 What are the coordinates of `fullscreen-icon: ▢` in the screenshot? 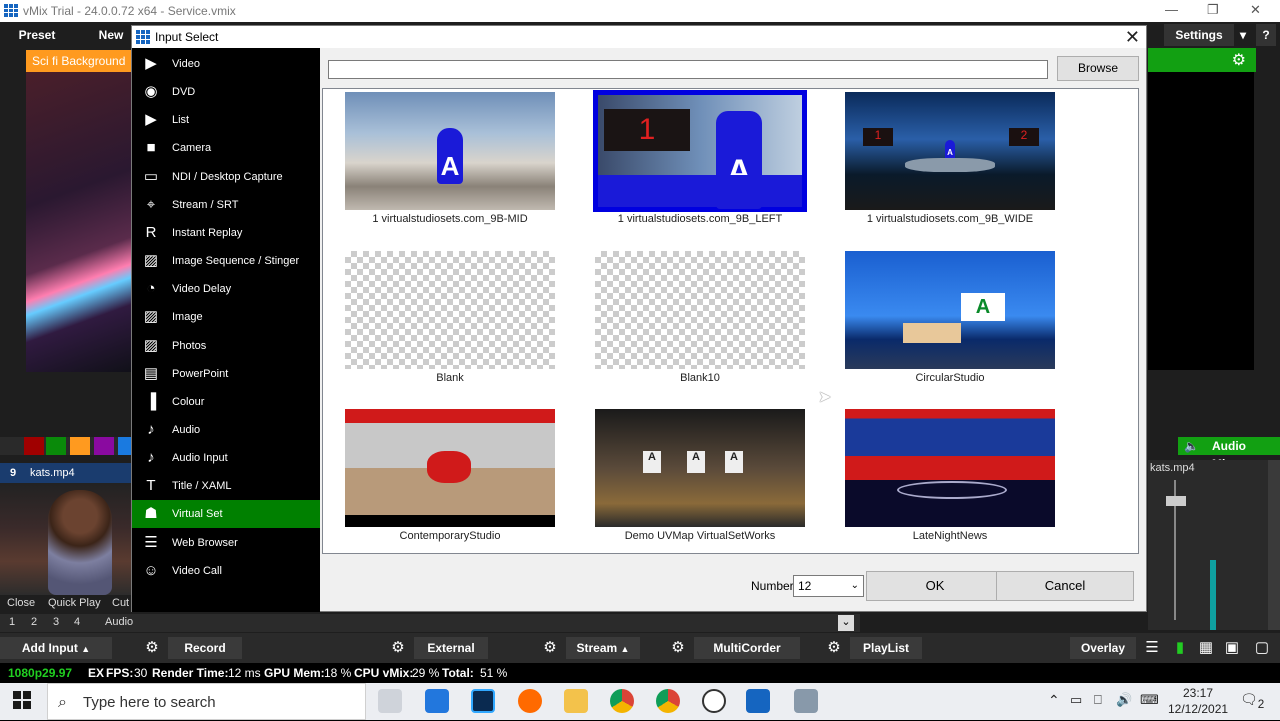 It's located at (1262, 648).